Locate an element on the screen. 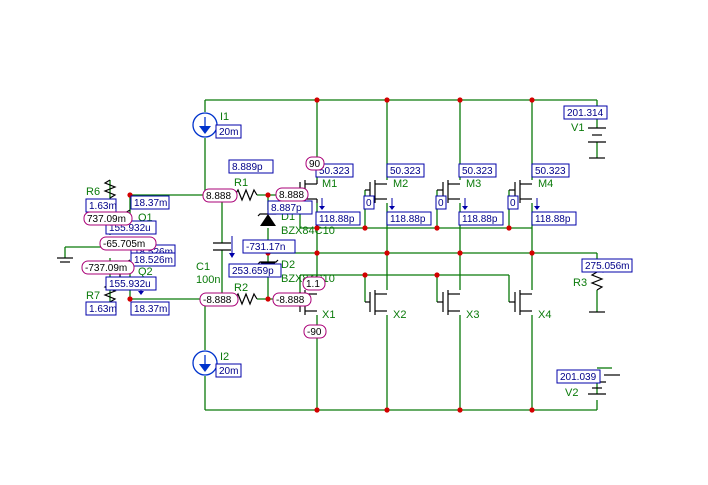 This screenshot has width=708, height=485. i2-label: I2 is located at coordinates (224, 357).